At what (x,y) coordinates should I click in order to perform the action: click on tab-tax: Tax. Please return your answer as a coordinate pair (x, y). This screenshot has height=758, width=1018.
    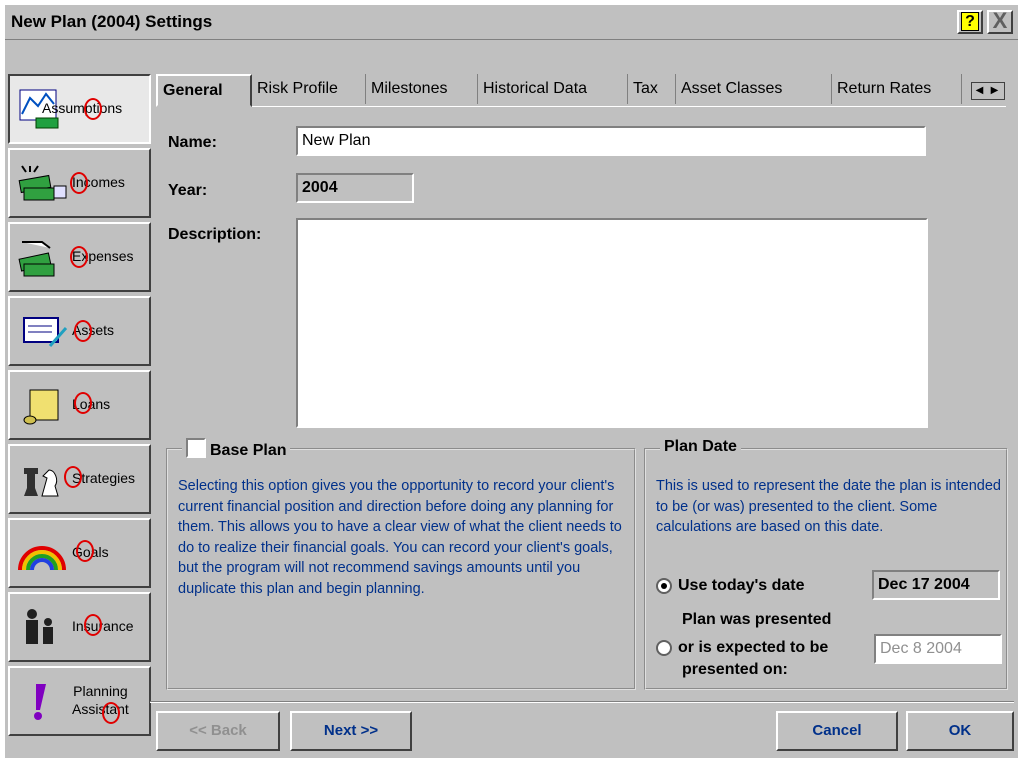
    Looking at the image, I should click on (652, 89).